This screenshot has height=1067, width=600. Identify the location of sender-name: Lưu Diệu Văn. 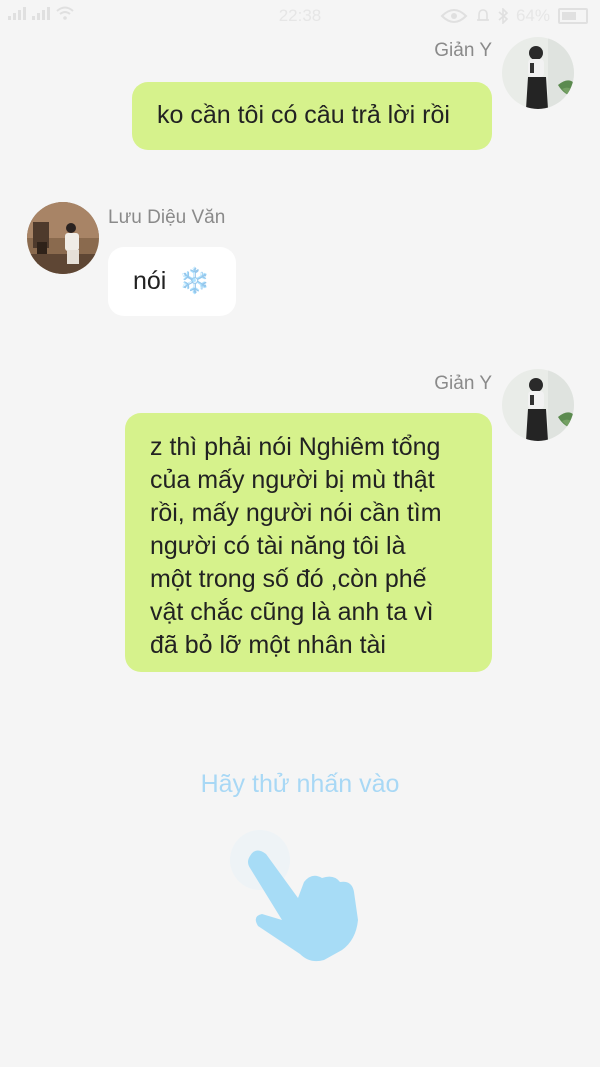
(167, 217).